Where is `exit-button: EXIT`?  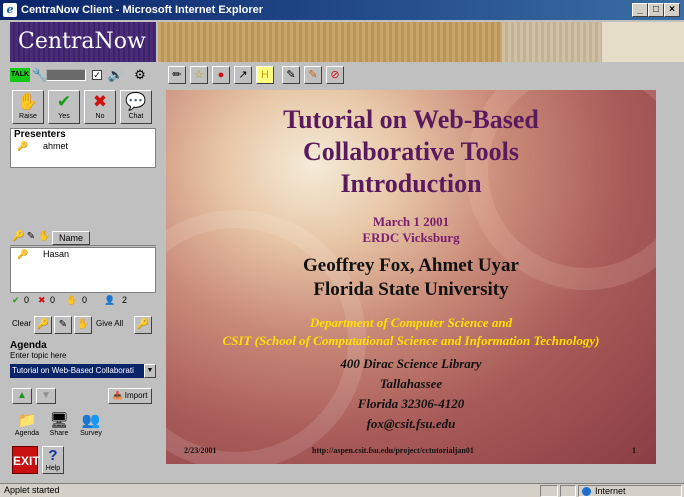 exit-button: EXIT is located at coordinates (26, 460).